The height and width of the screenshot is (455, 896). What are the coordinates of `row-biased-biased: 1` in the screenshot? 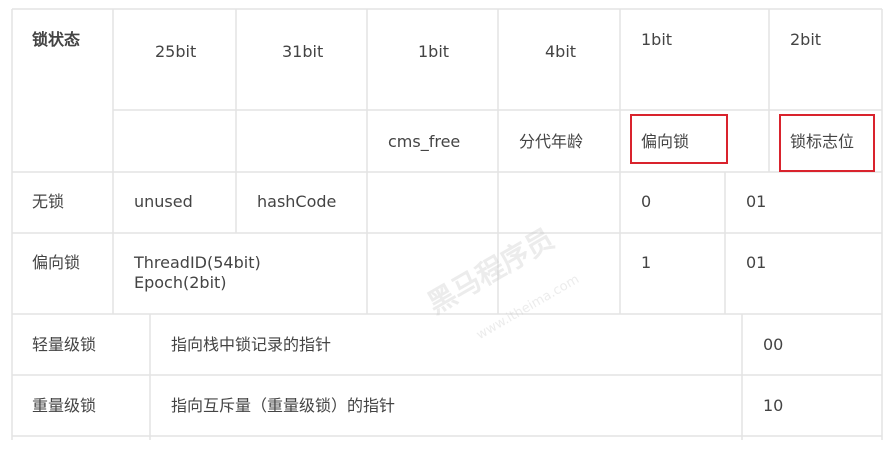 It's located at (646, 262).